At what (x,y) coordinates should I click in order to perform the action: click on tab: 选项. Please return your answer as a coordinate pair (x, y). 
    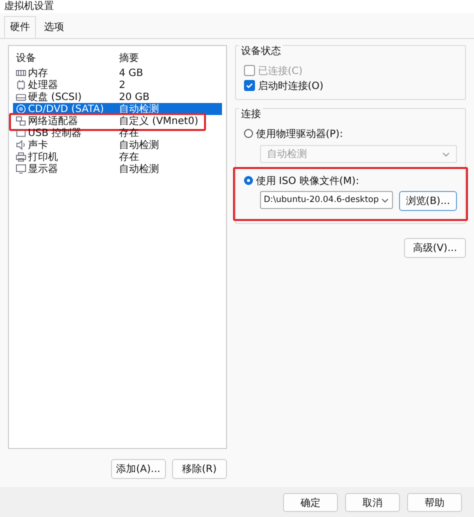
    Looking at the image, I should click on (54, 27).